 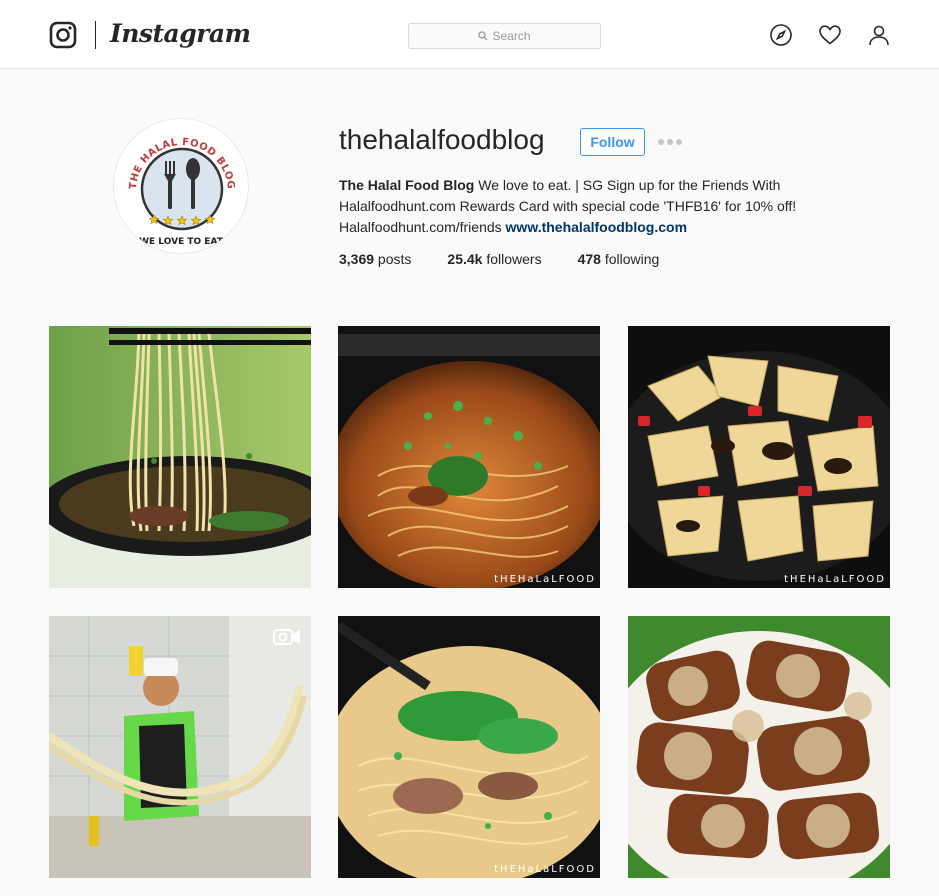 I want to click on heart-icon, so click(x=830, y=35).